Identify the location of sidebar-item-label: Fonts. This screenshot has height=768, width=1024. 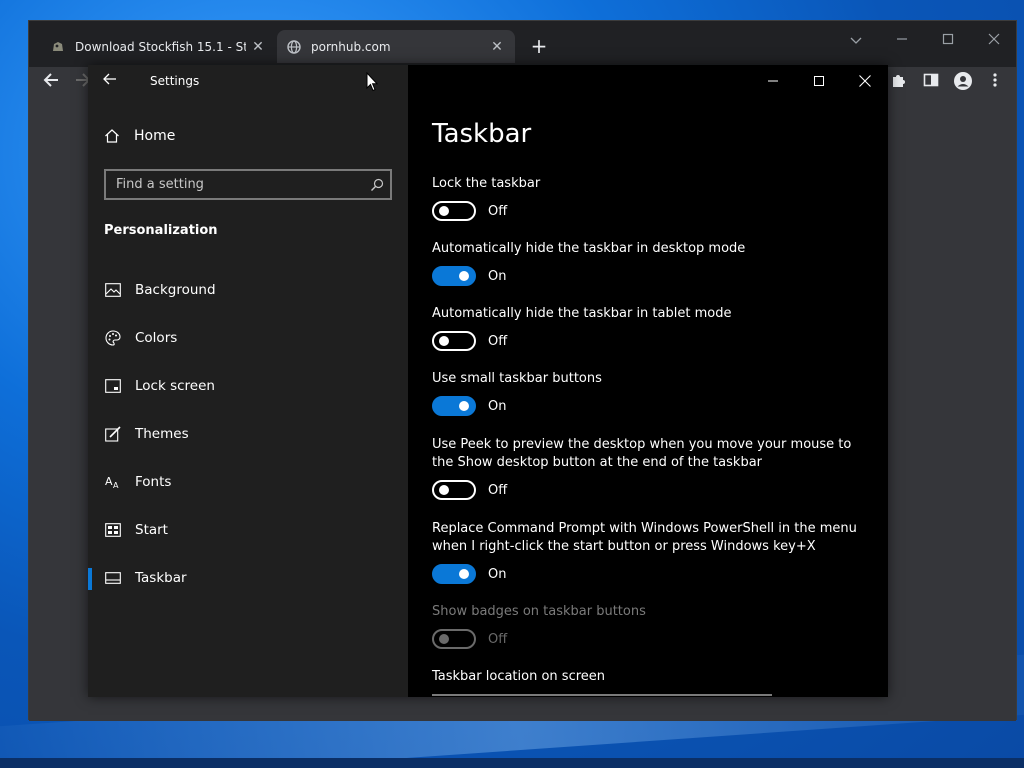
(153, 482).